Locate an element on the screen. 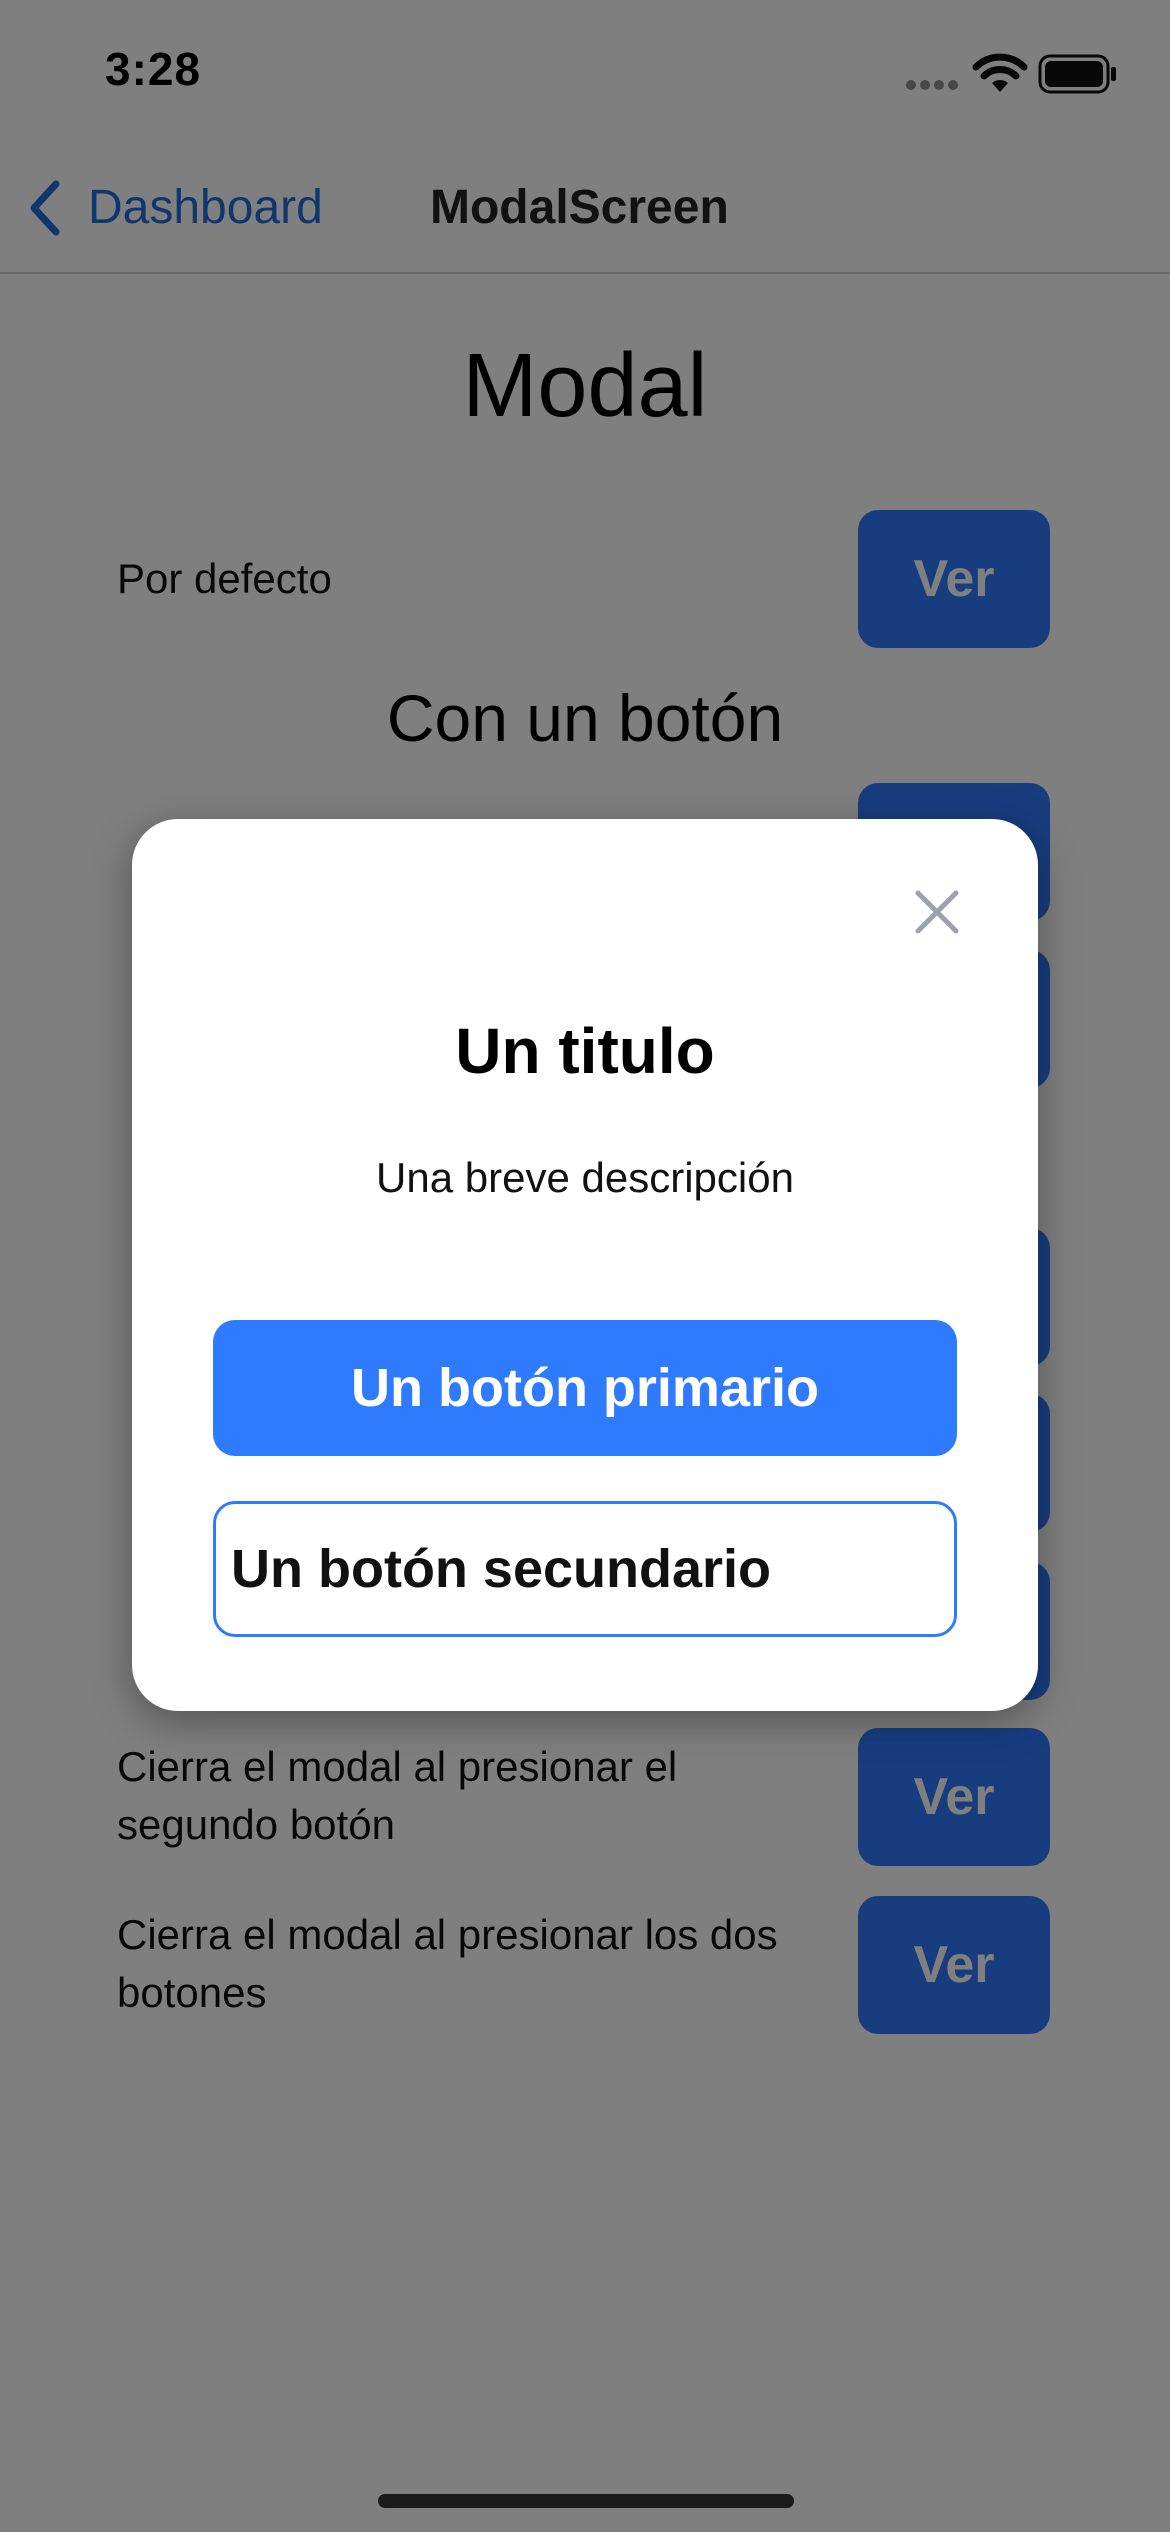  modal-title: Un titulo is located at coordinates (585, 1051).